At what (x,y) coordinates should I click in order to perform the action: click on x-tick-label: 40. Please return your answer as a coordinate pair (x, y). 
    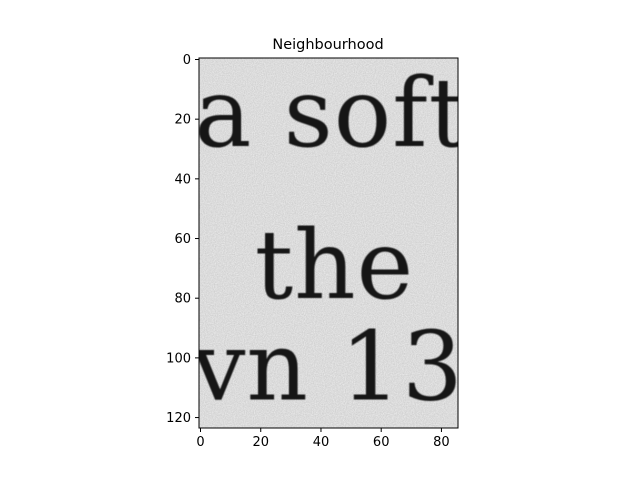
    Looking at the image, I should click on (321, 442).